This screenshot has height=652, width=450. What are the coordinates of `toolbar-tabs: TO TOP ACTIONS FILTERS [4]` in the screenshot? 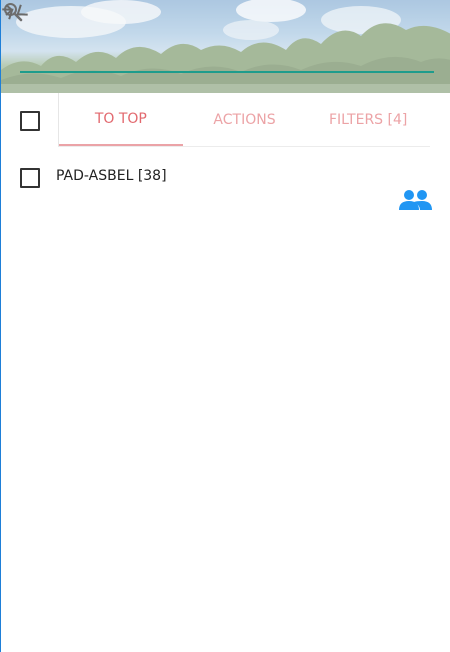 It's located at (244, 120).